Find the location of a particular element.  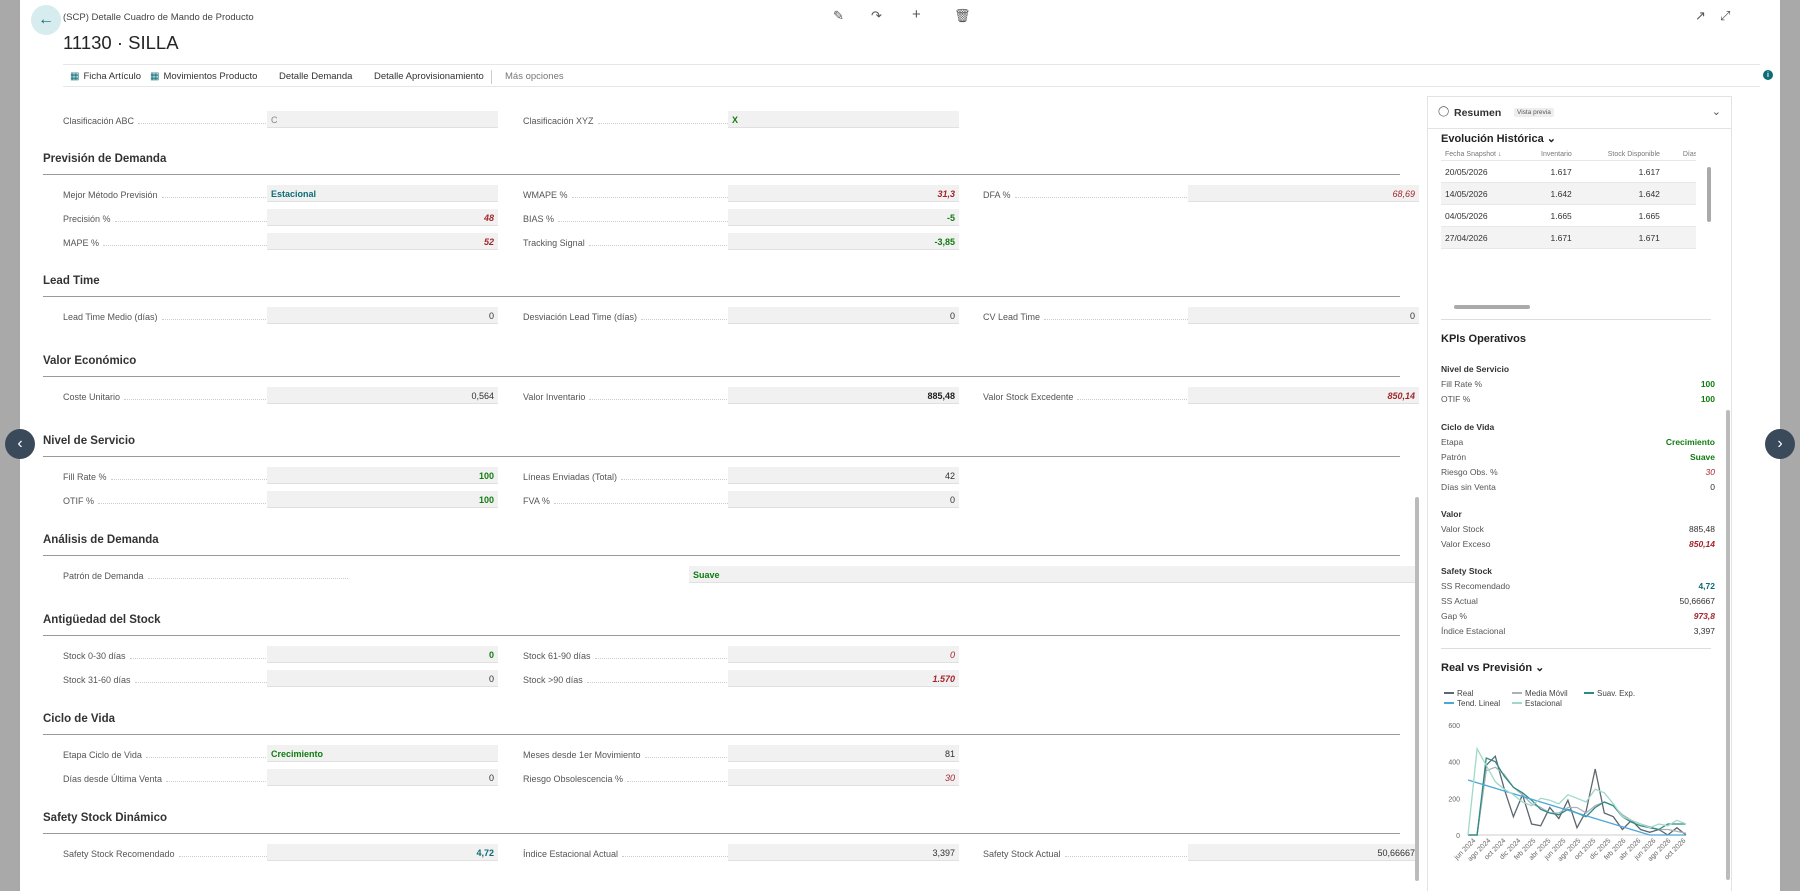

stock-0-30-field: 0 is located at coordinates (382, 654).